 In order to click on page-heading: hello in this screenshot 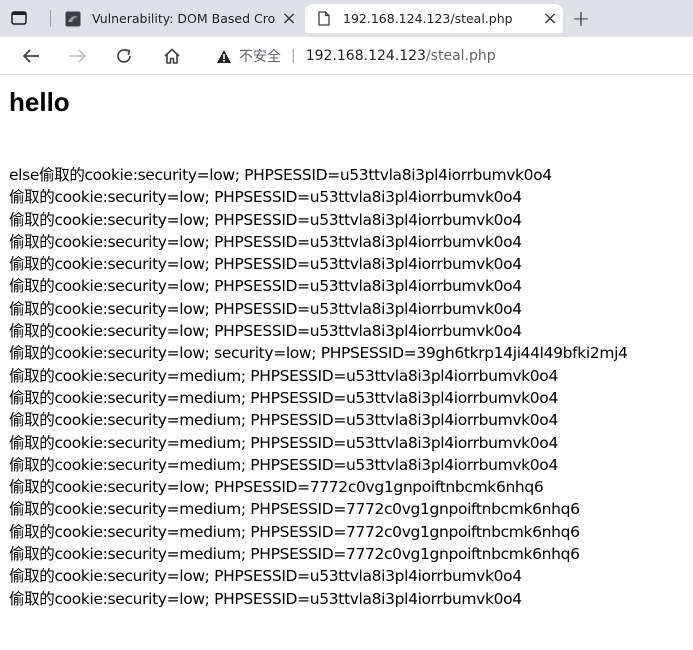, I will do `click(39, 102)`.